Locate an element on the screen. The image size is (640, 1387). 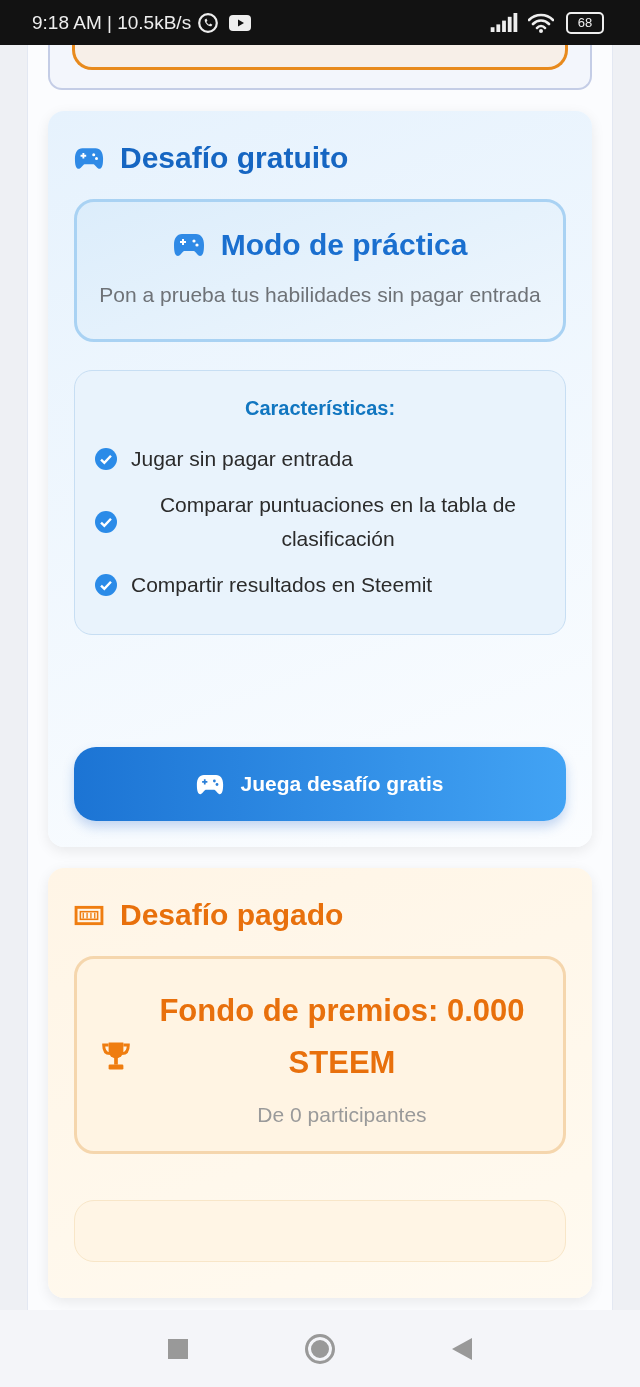
chat-icon is located at coordinates (208, 22).